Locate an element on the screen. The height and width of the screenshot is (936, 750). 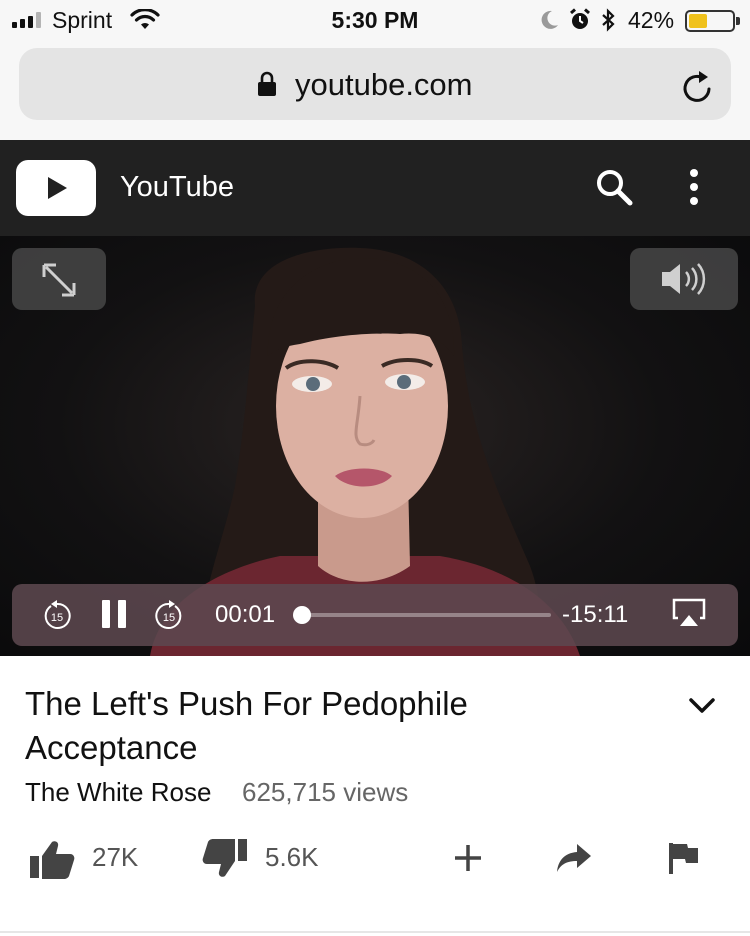
thumbs-down-icon is located at coordinates (225, 859).